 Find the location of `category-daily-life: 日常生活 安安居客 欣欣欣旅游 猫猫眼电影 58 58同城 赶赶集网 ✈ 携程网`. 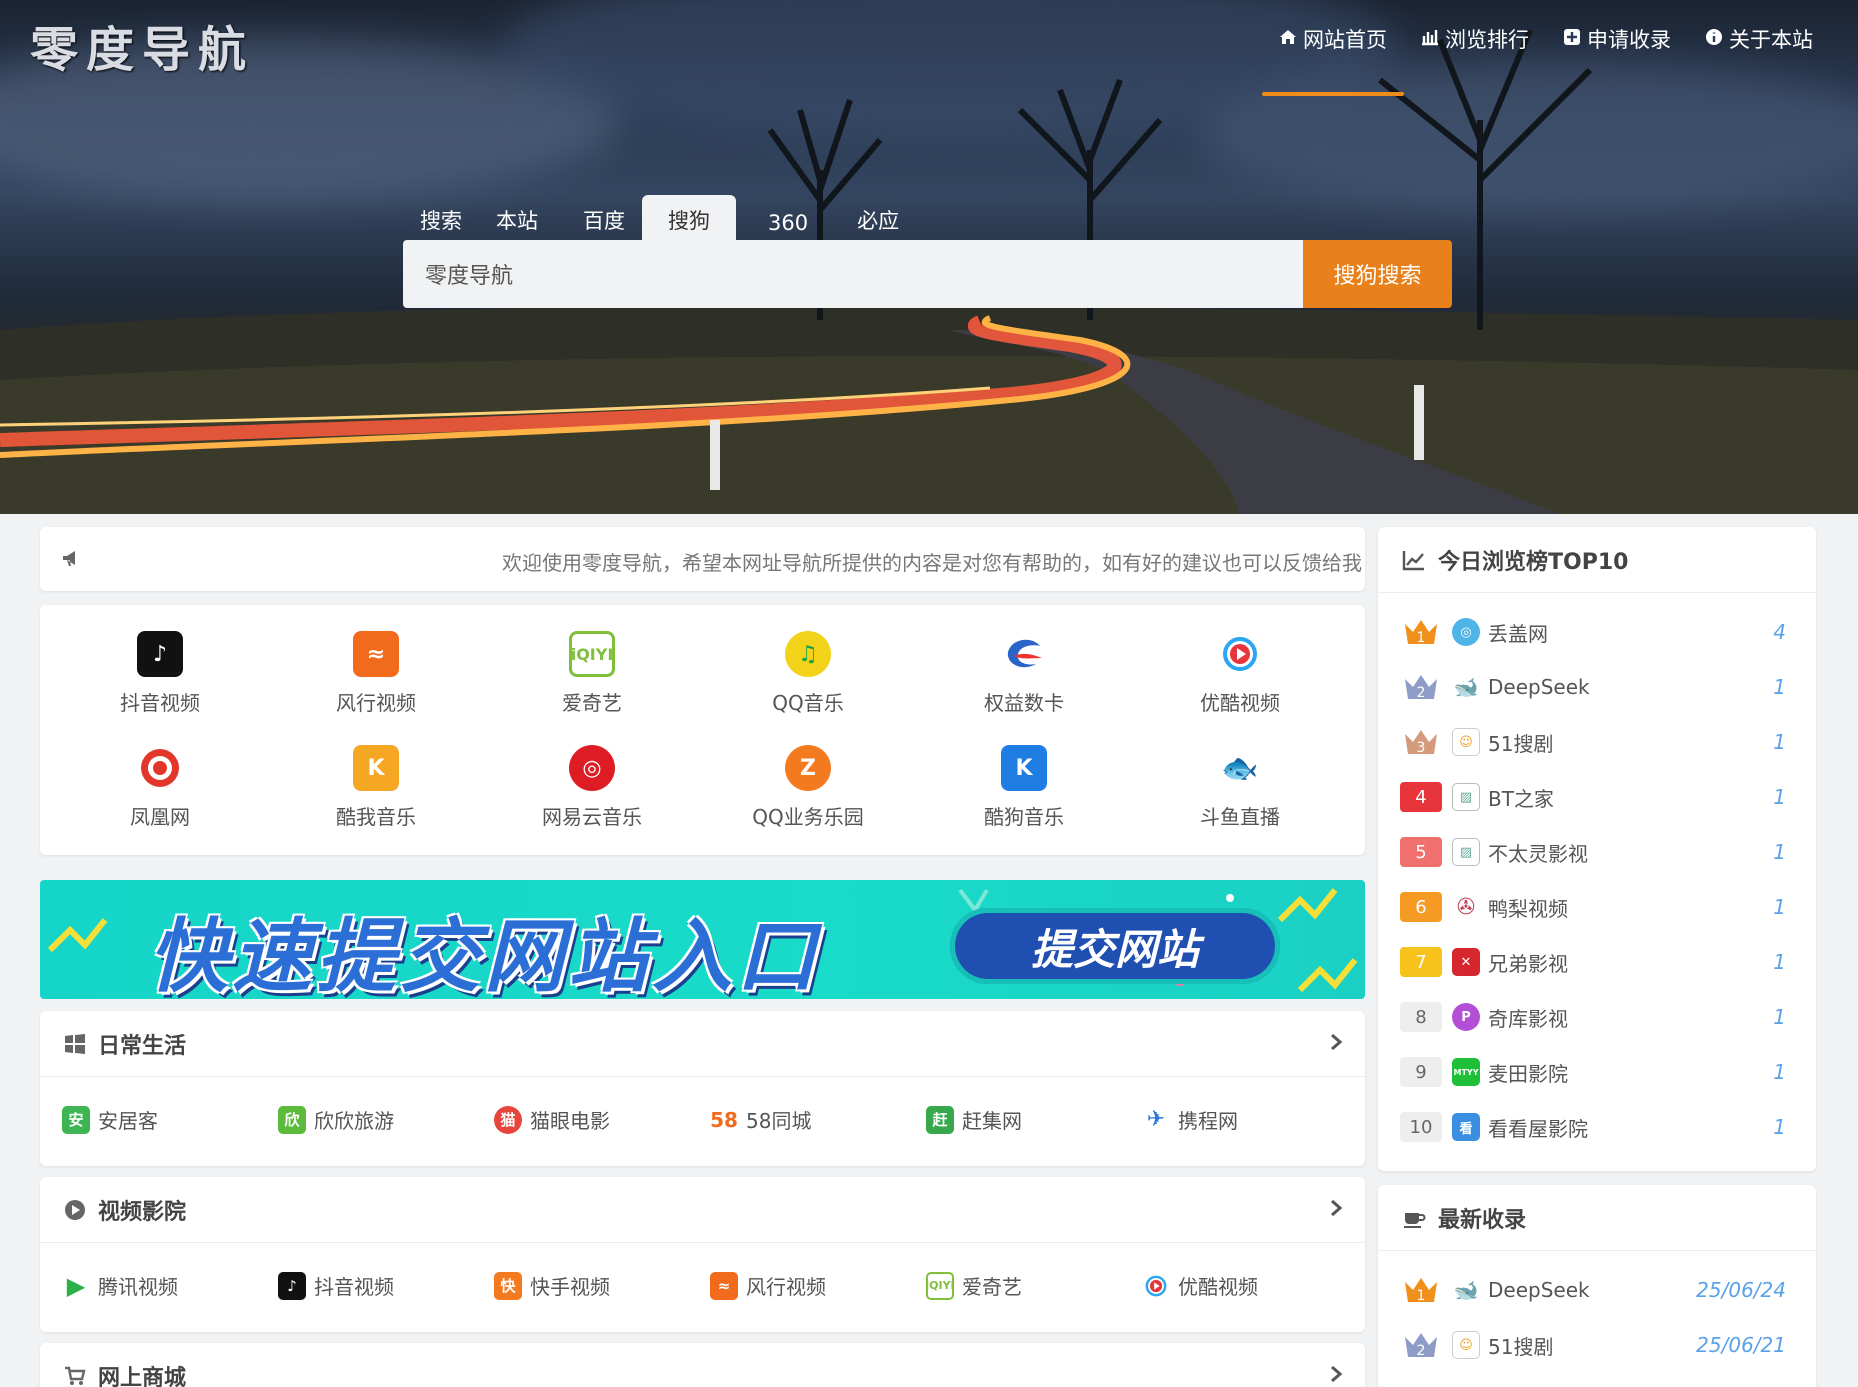

category-daily-life: 日常生活 安安居客 欣欣欣旅游 猫猫眼电影 58 58同城 赶赶集网 ✈ 携程网 is located at coordinates (702, 1088).